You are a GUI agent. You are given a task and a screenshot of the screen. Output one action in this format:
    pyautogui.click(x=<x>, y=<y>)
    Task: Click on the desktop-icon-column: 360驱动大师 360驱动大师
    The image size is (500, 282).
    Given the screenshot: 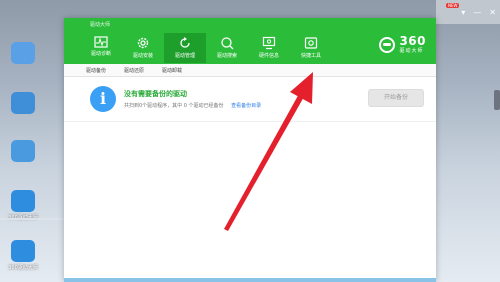 What is the action you would take?
    pyautogui.click(x=32, y=141)
    